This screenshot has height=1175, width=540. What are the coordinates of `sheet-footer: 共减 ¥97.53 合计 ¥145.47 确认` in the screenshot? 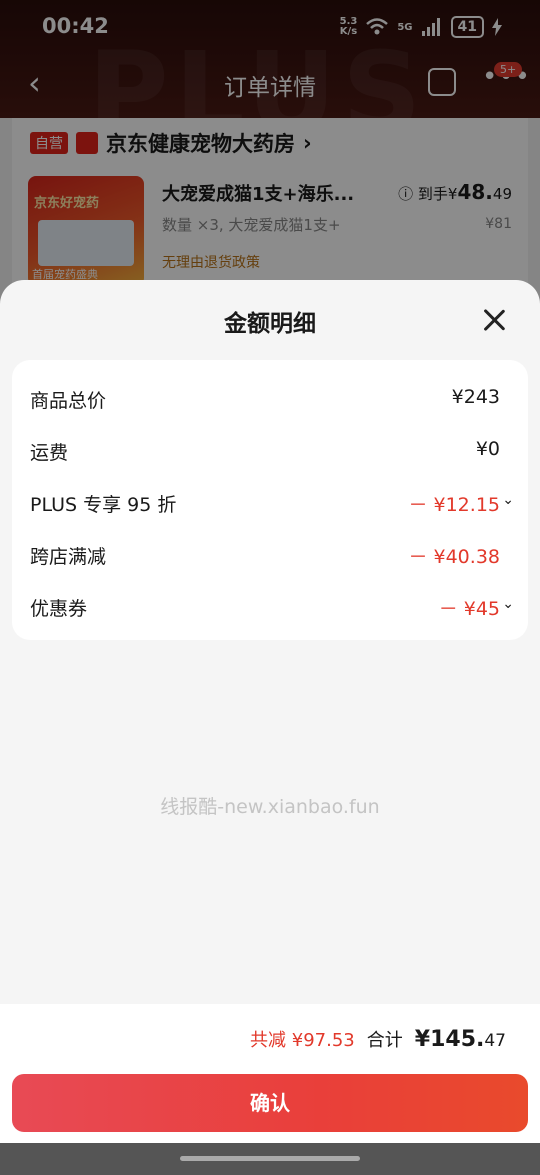 It's located at (270, 1089).